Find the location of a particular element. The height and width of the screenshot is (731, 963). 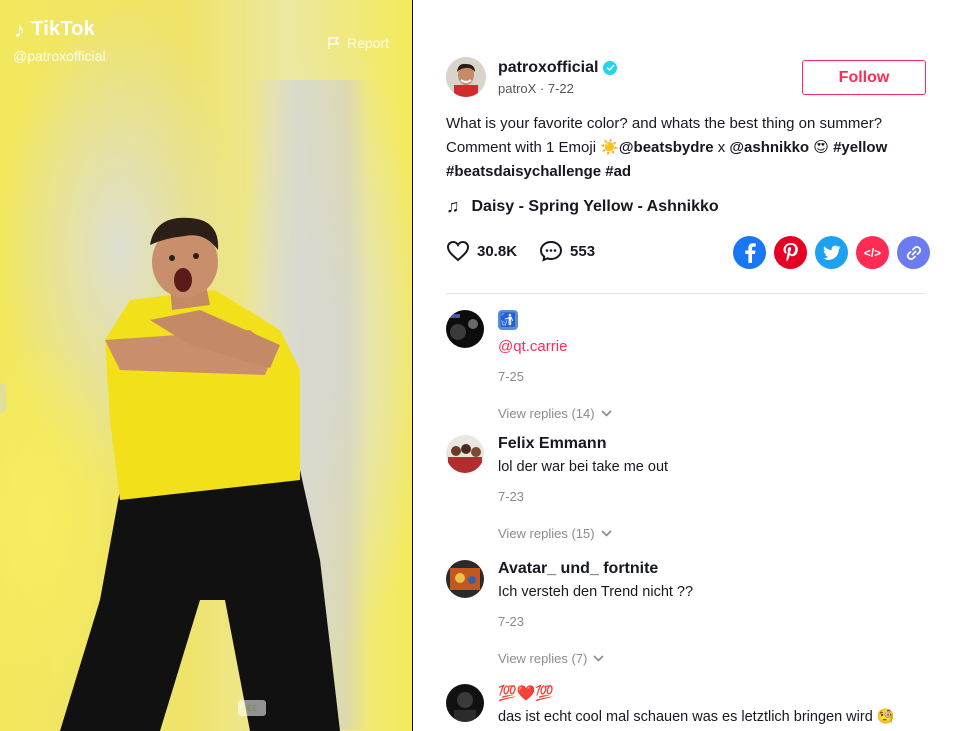

mention-beatsbydre: @beatsbydre is located at coordinates (666, 147).